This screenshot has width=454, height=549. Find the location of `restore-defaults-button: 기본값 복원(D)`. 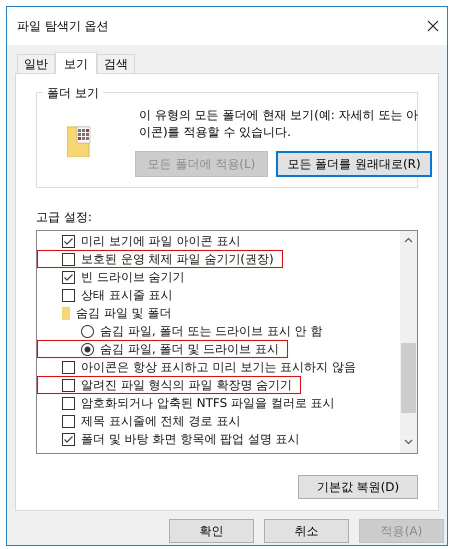

restore-defaults-button: 기본값 복원(D) is located at coordinates (358, 487).